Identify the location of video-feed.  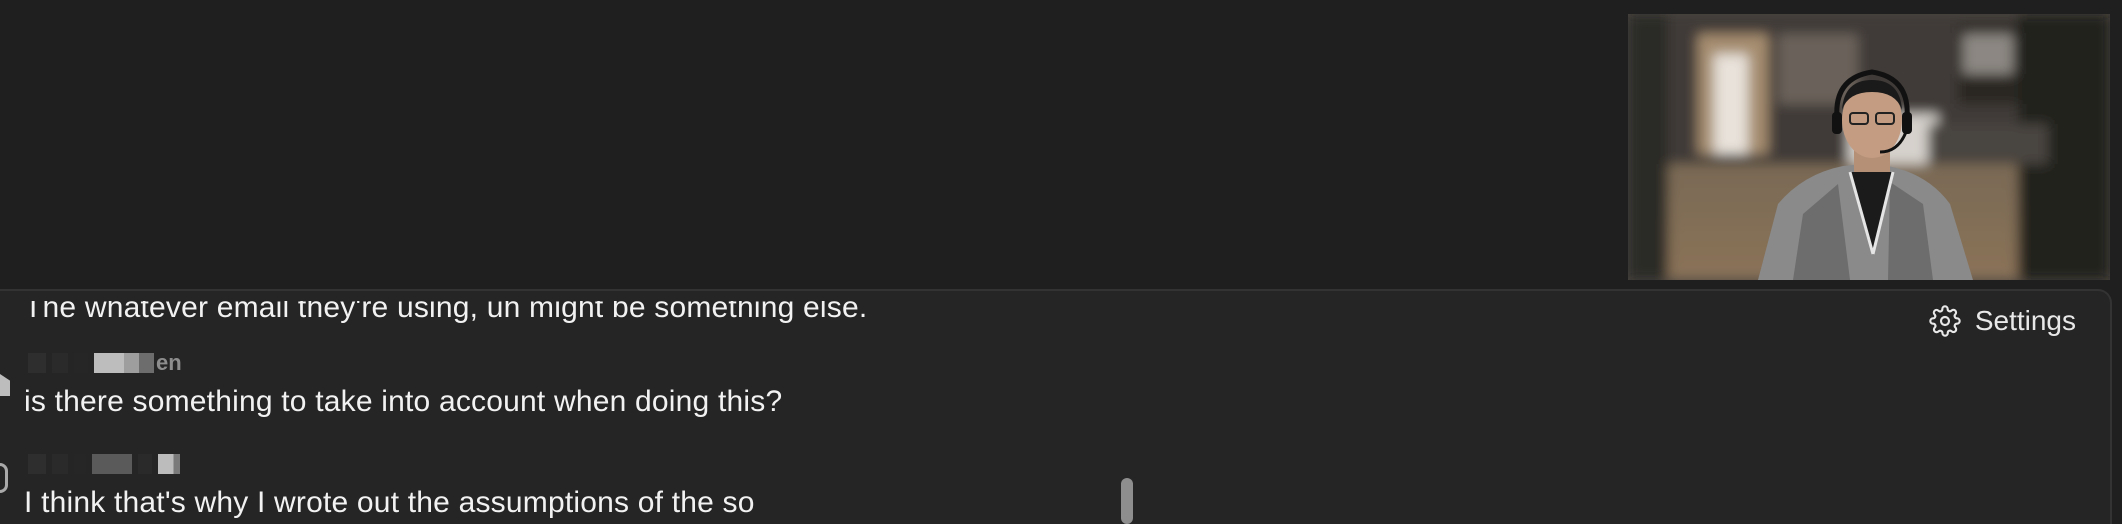
(1869, 147).